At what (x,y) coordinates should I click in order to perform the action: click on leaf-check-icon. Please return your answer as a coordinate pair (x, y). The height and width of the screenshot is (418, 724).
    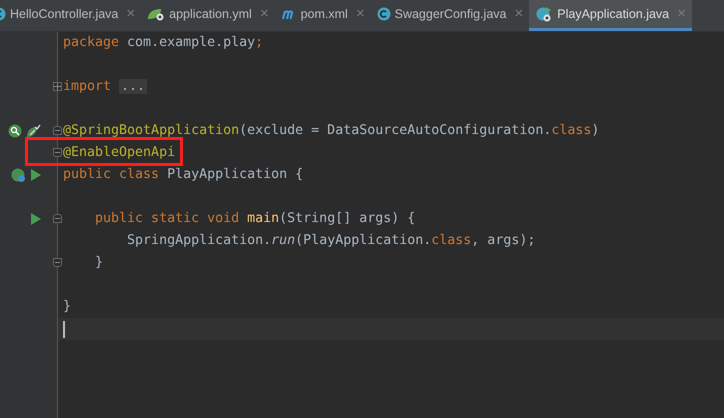
    Looking at the image, I should click on (33, 131).